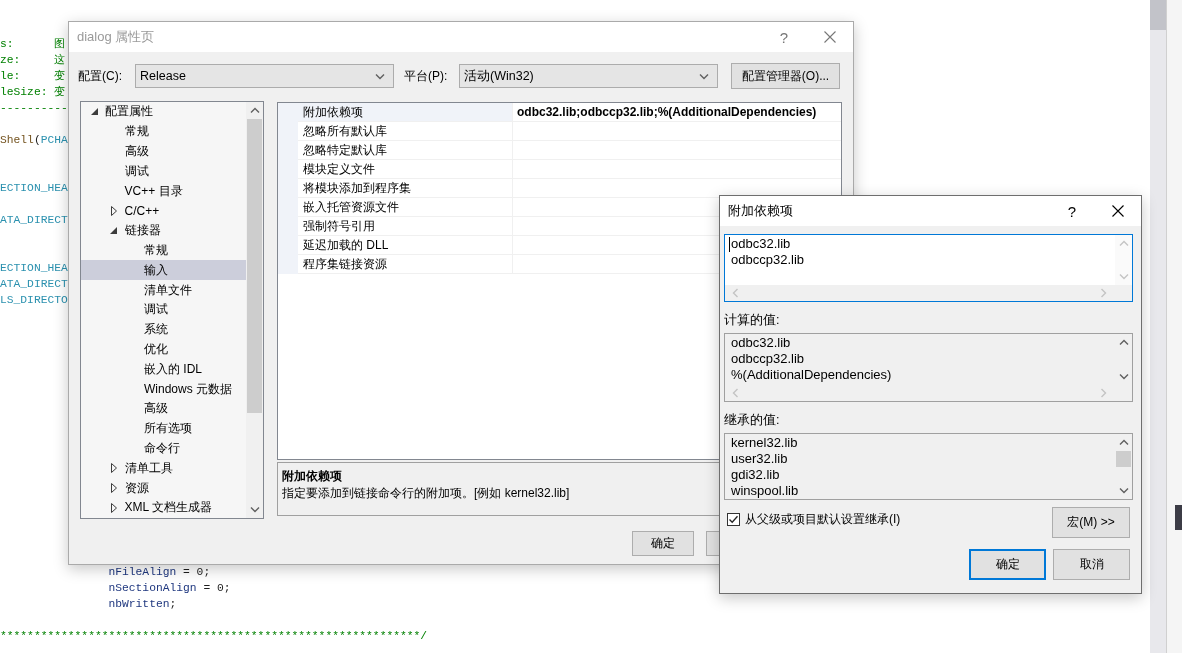 Image resolution: width=1182 pixels, height=653 pixels. I want to click on checkbox, so click(733, 519).